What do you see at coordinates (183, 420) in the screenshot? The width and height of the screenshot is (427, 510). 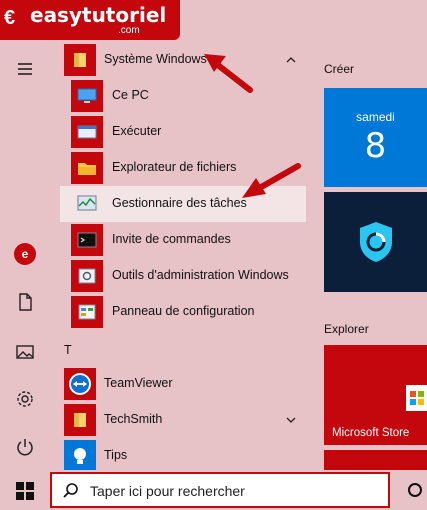 I see `list-item-techsmith: TechSmith` at bounding box center [183, 420].